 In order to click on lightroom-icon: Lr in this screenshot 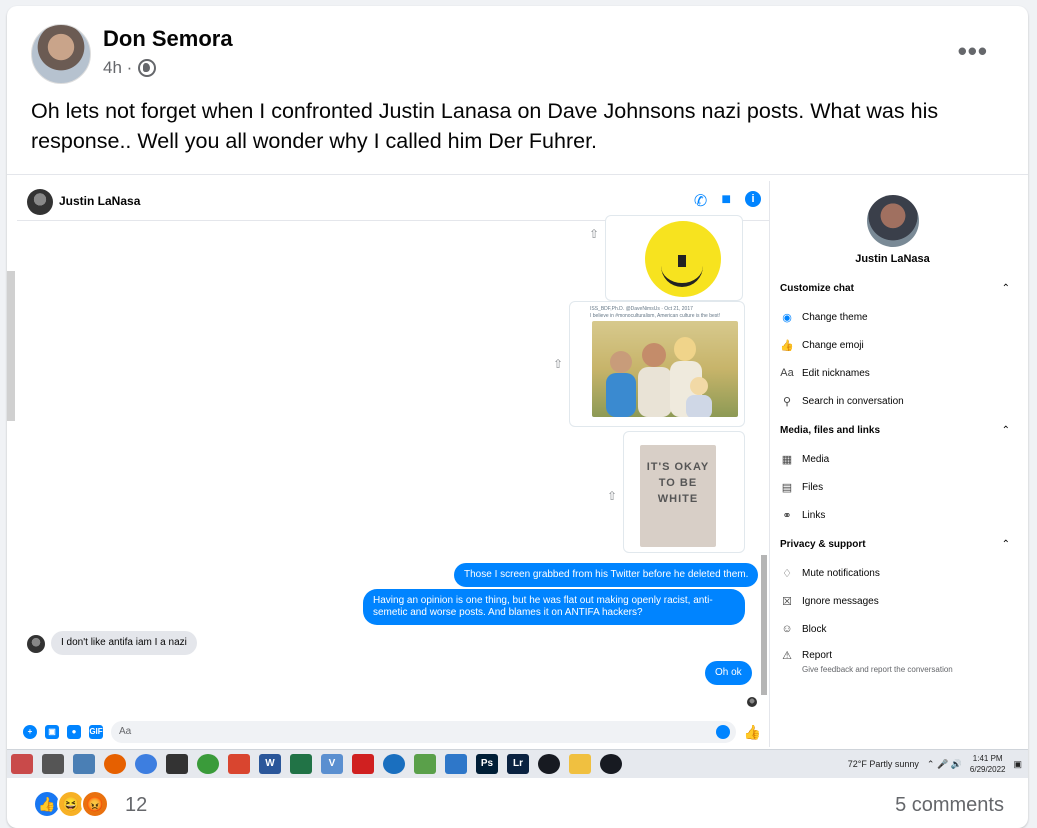, I will do `click(518, 764)`.